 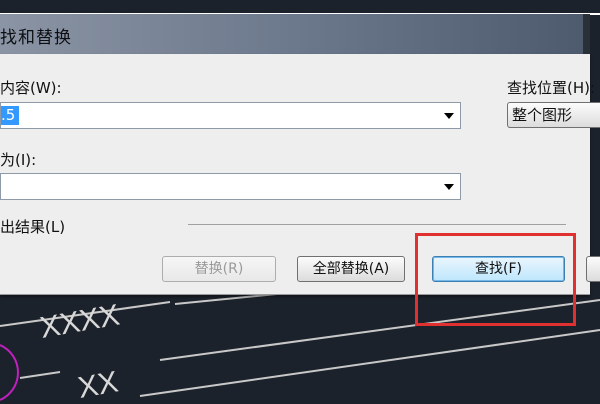 What do you see at coordinates (593, 269) in the screenshot?
I see `extra-button` at bounding box center [593, 269].